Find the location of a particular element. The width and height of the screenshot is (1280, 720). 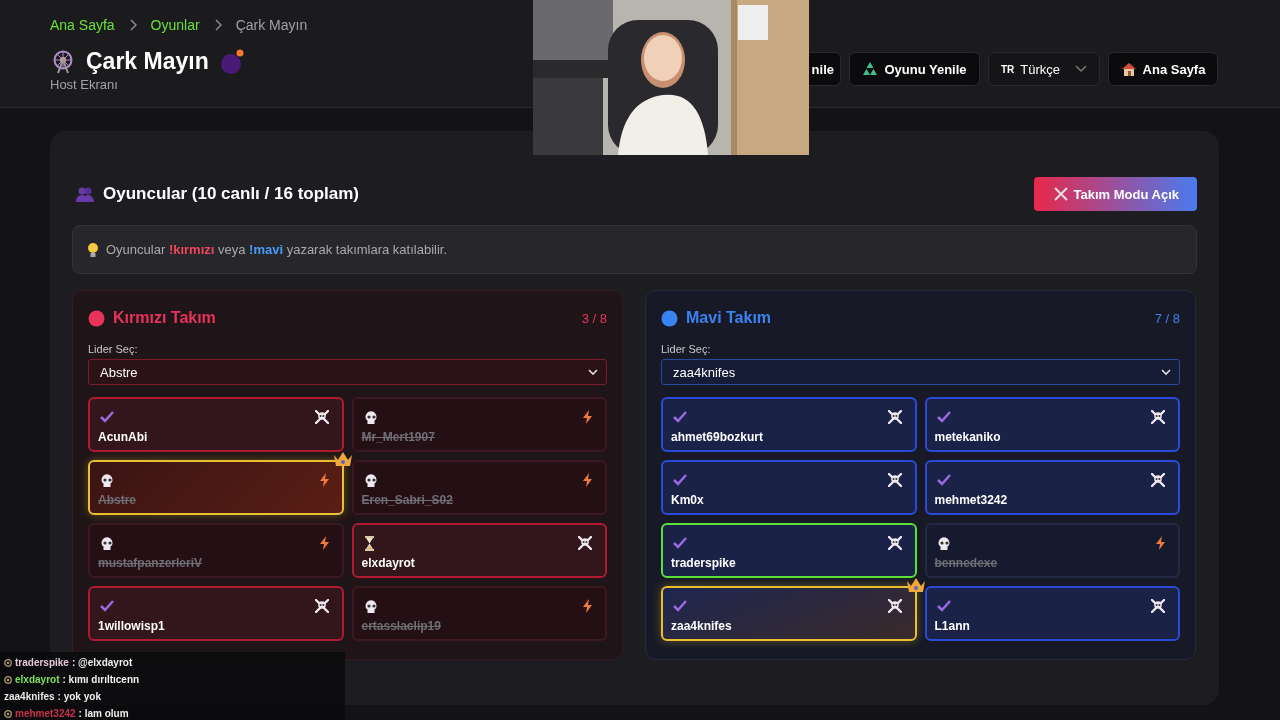

player-name: mehmet3242 is located at coordinates (971, 500).